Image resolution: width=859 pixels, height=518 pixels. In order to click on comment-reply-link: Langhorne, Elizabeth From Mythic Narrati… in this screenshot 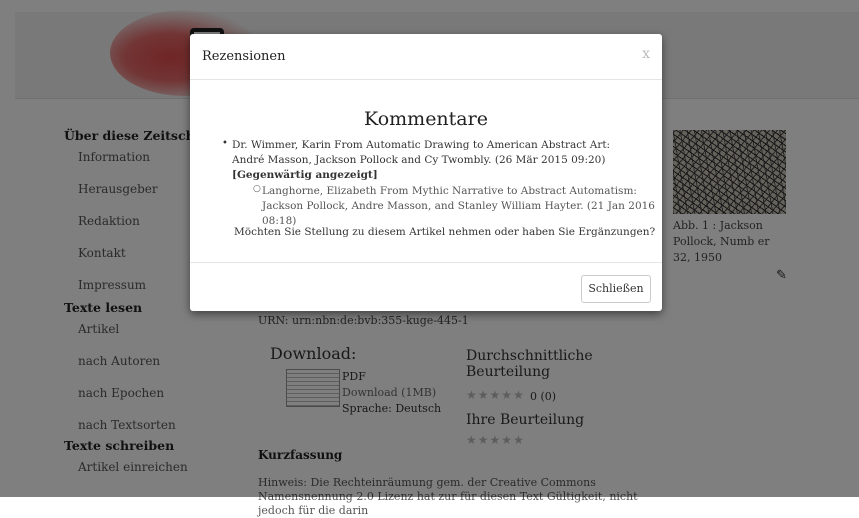, I will do `click(459, 206)`.